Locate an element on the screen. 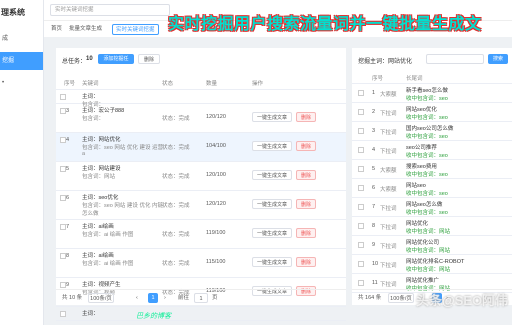 The width and height of the screenshot is (512, 325). row-no: 3 is located at coordinates (68, 111).